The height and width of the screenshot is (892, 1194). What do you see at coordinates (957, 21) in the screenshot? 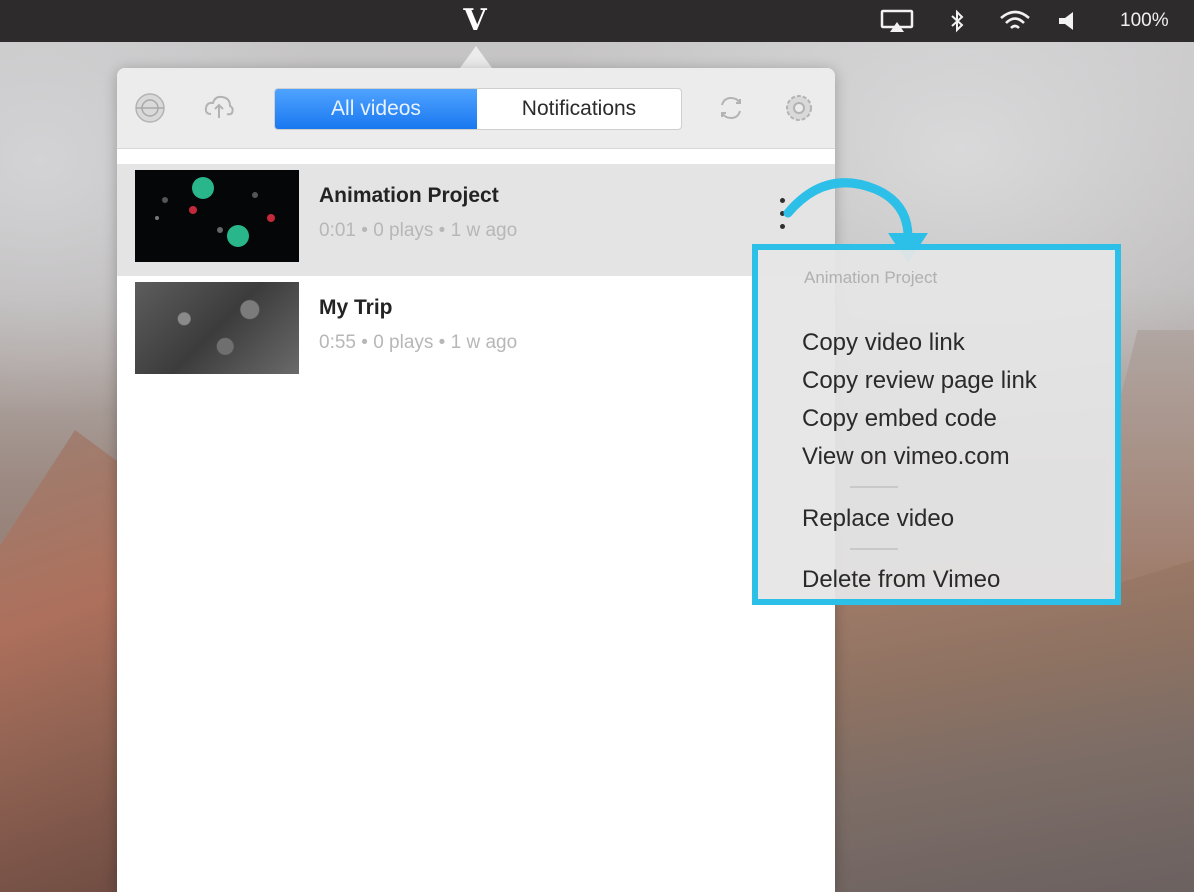
I see `bluetooth-icon` at bounding box center [957, 21].